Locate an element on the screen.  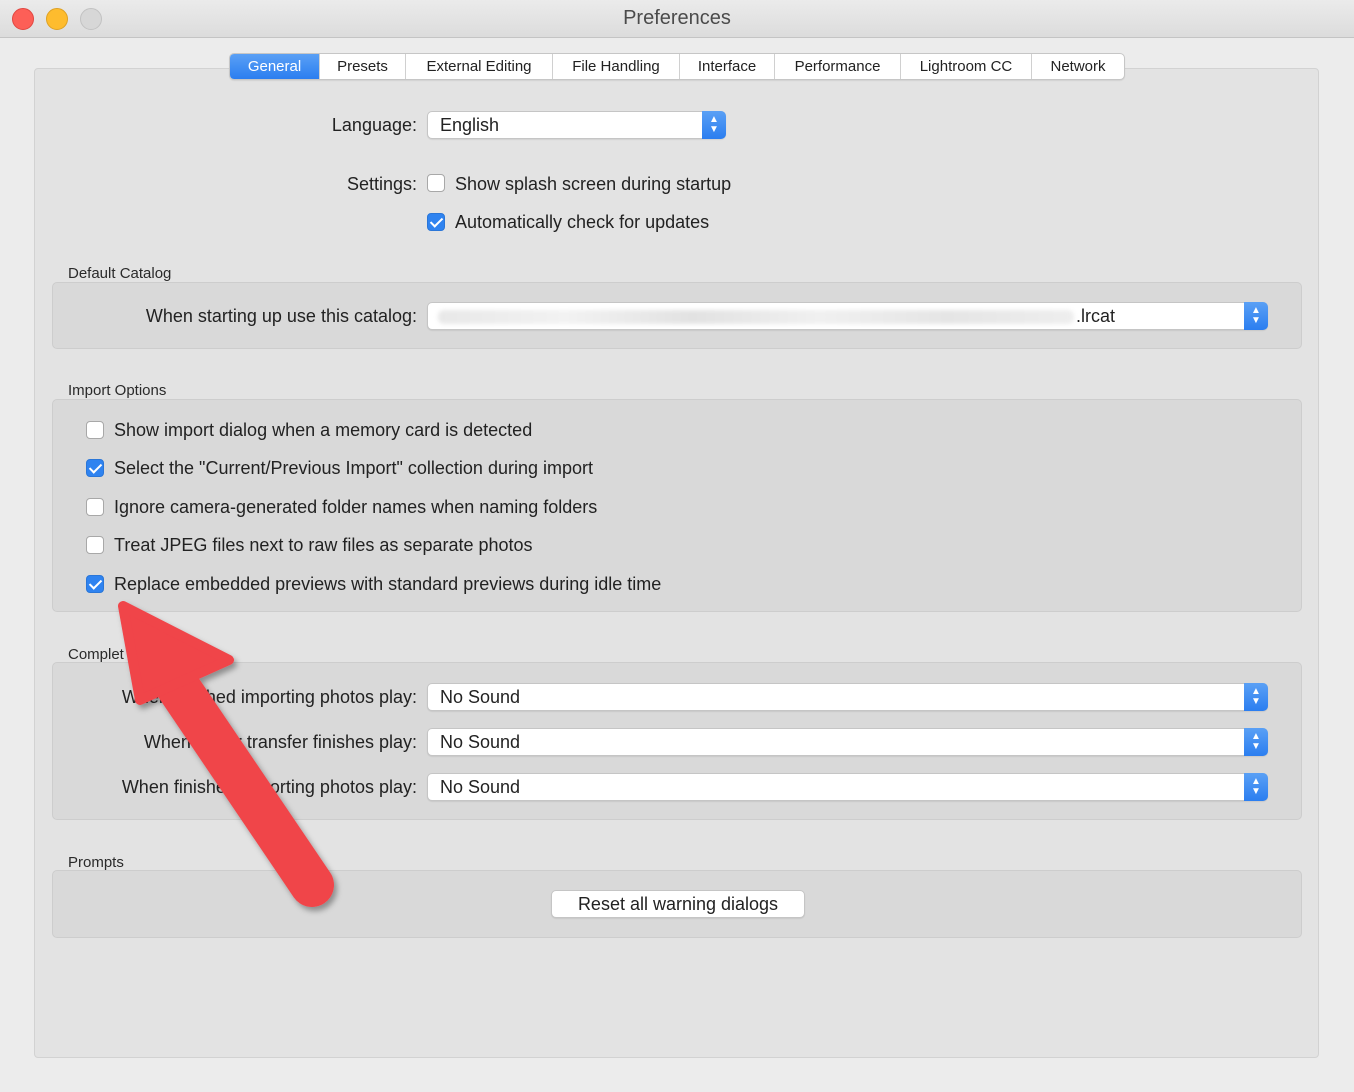
settings-label: Settings: is located at coordinates (381, 184).